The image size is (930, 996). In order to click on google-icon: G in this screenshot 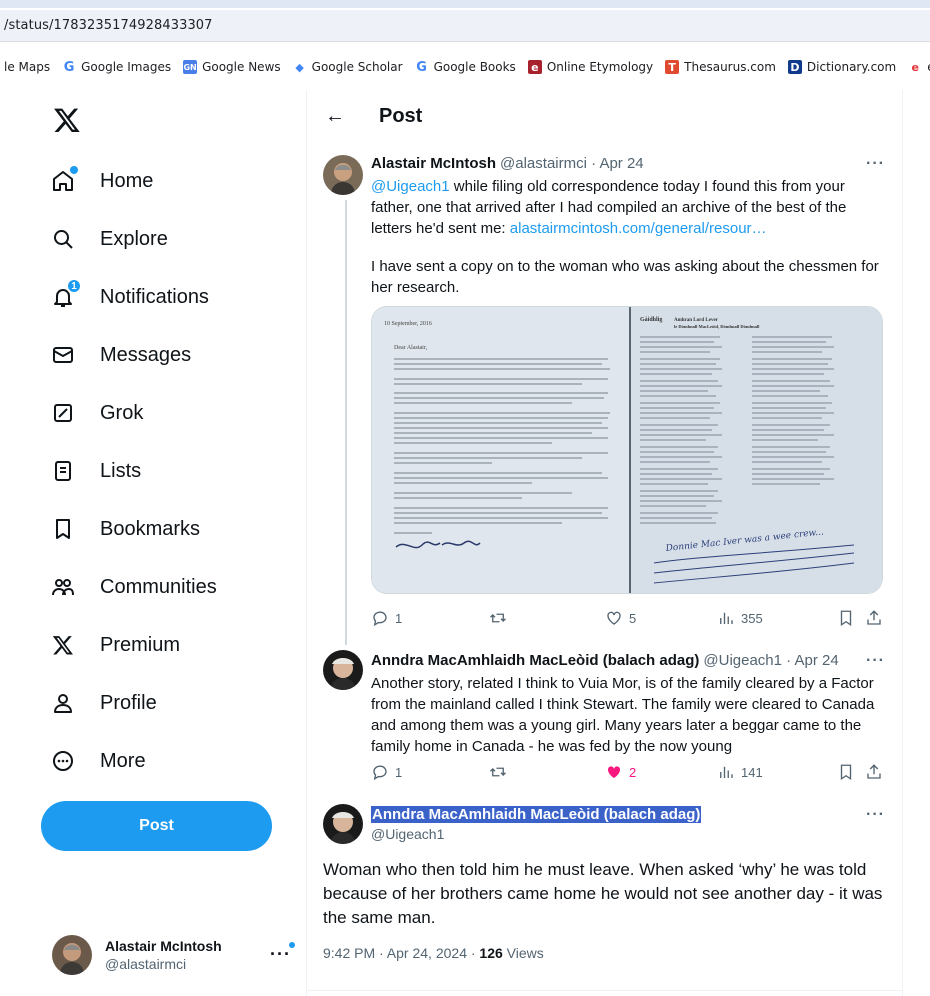, I will do `click(69, 67)`.